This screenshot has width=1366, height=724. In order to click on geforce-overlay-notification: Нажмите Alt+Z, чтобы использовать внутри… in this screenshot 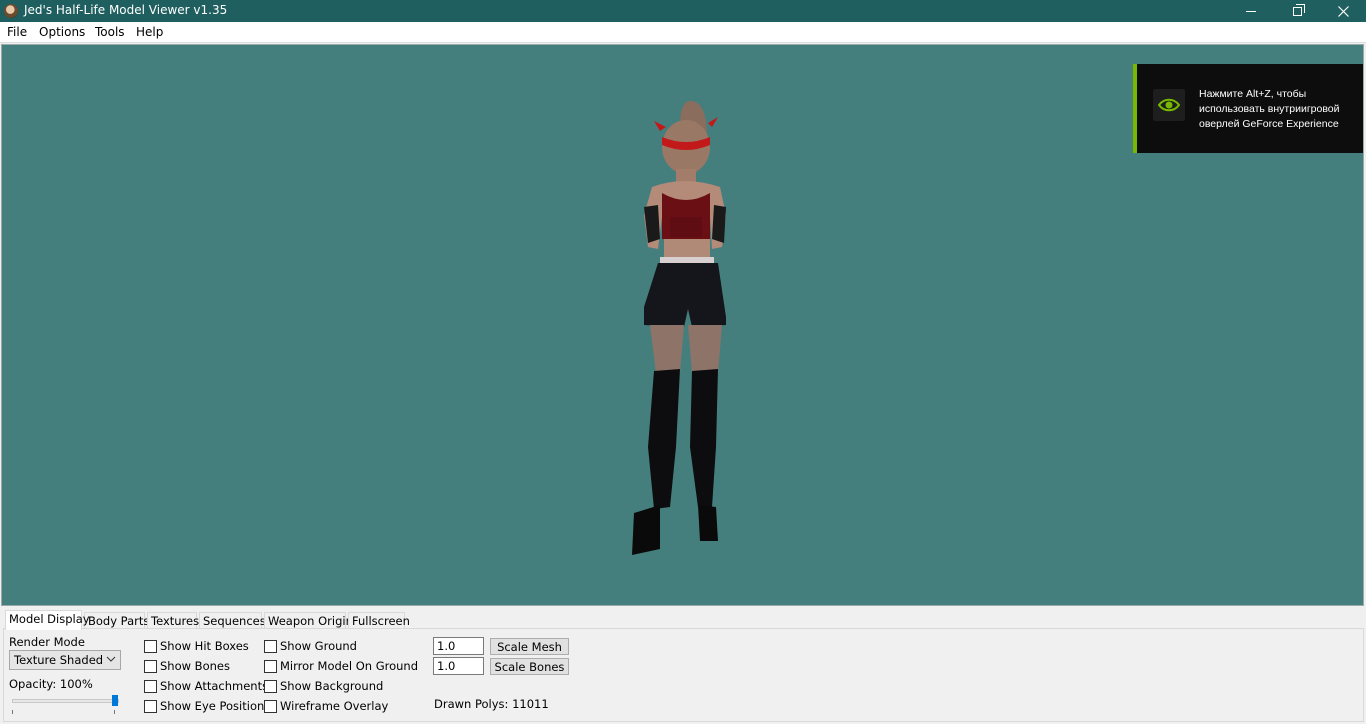, I will do `click(1248, 108)`.